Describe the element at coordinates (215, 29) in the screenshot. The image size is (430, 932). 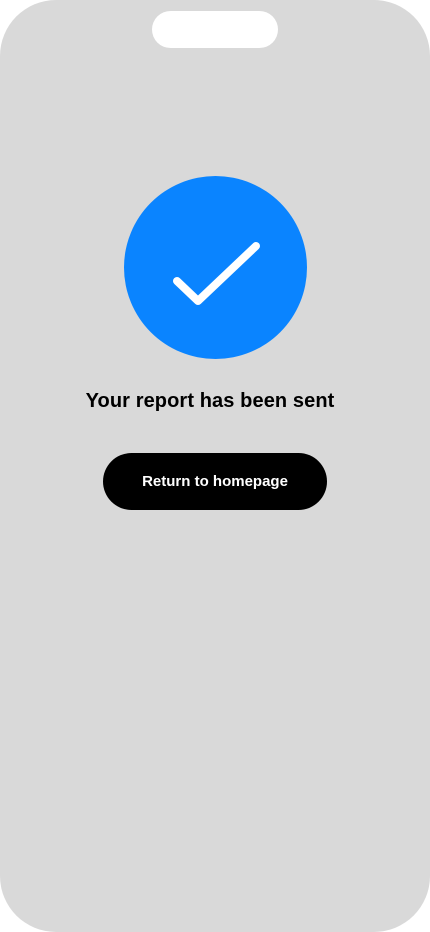
I see `dynamic-island` at that location.